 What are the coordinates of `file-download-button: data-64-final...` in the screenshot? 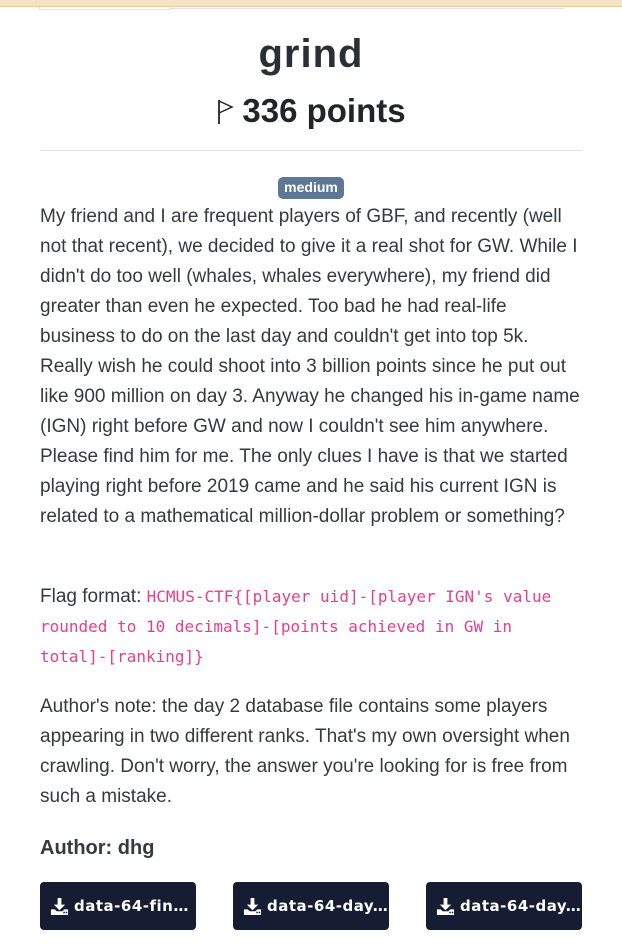 It's located at (118, 906).